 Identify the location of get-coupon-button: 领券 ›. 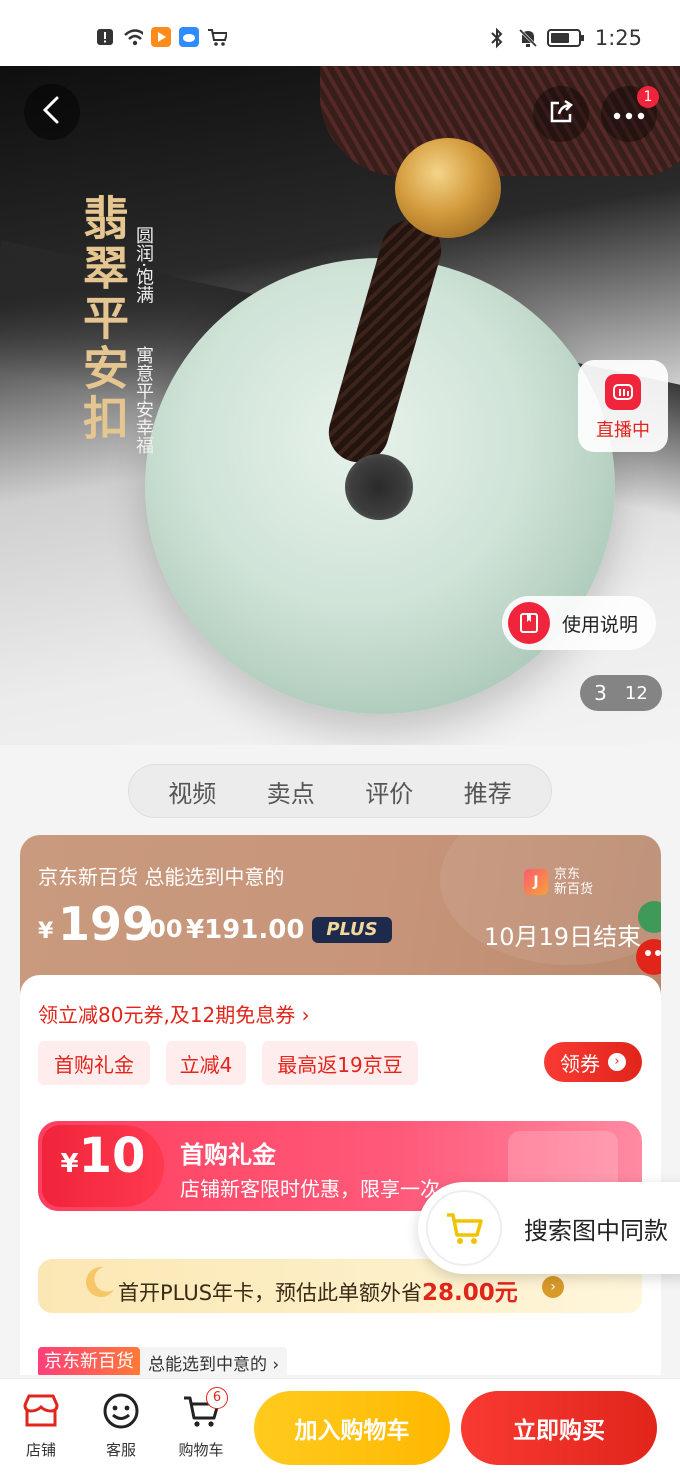
(593, 1062).